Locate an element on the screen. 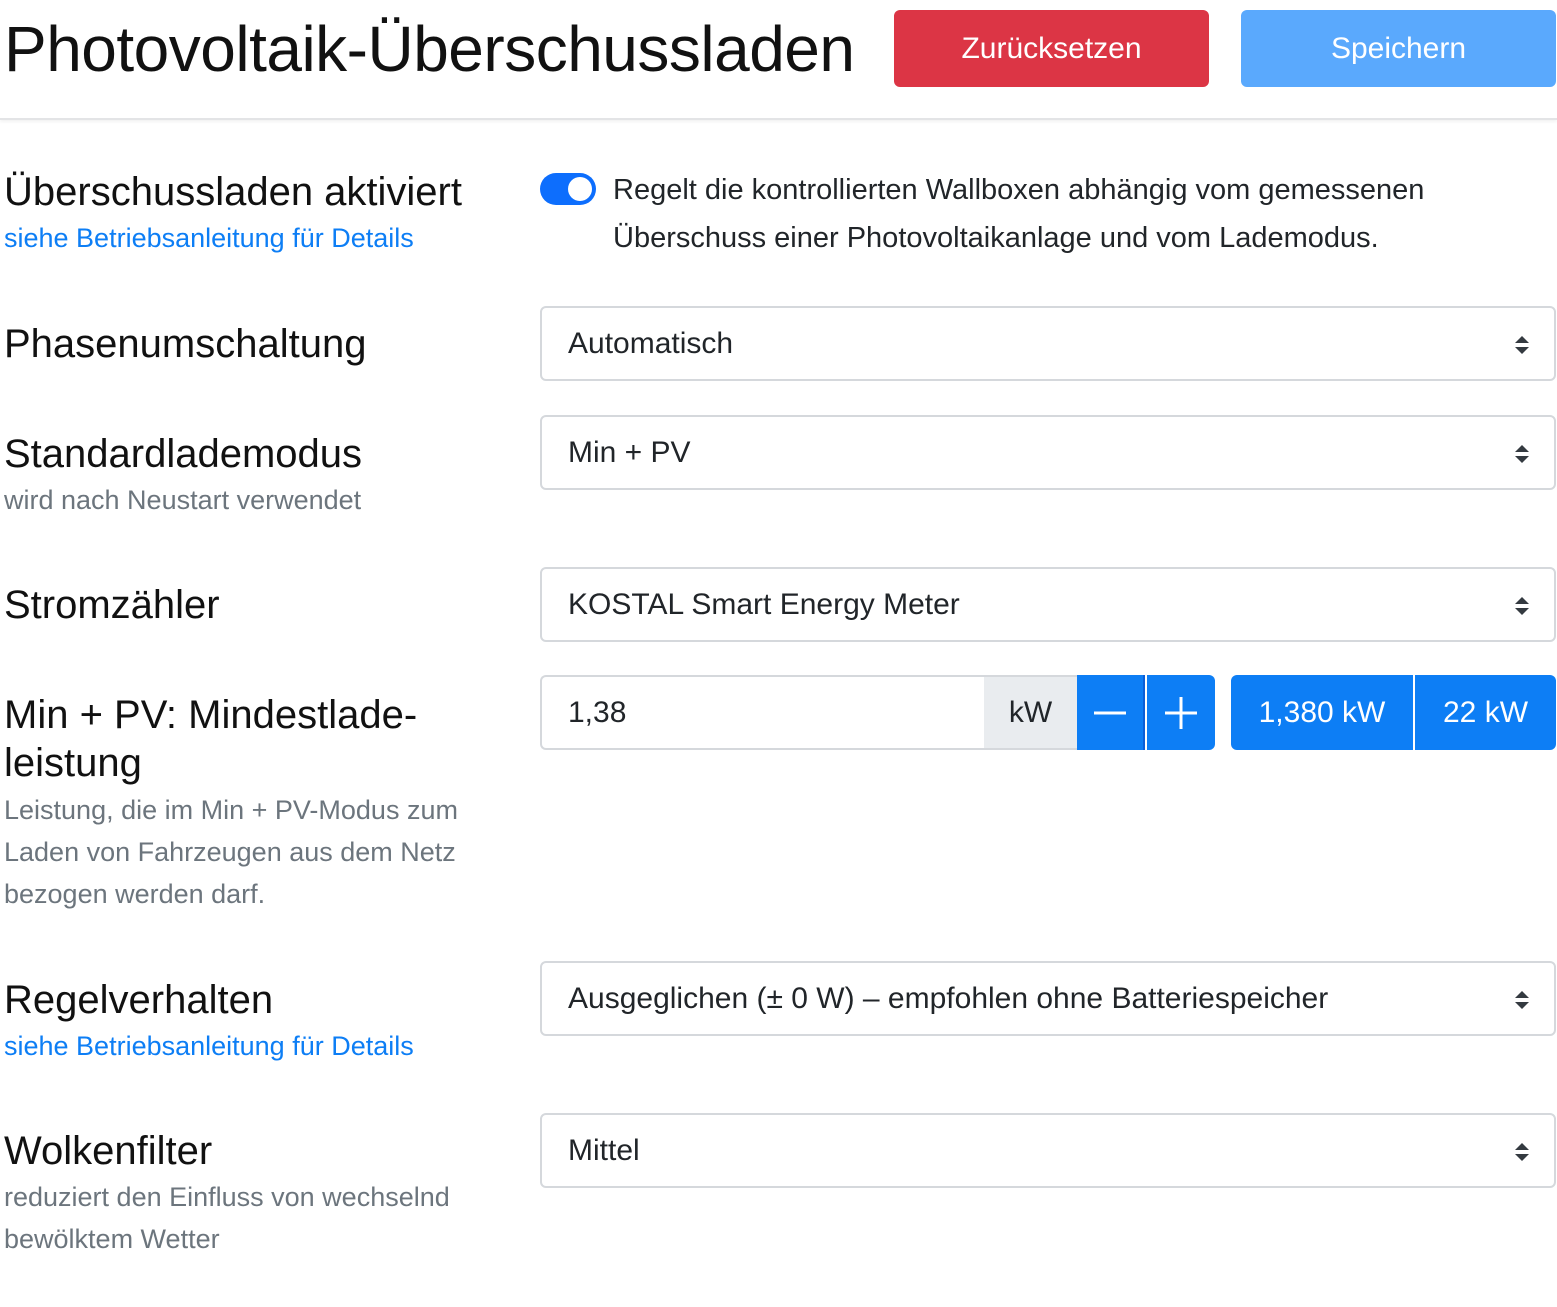  control-manual-link: siehe Betriebsanleitung für Details is located at coordinates (209, 1046).